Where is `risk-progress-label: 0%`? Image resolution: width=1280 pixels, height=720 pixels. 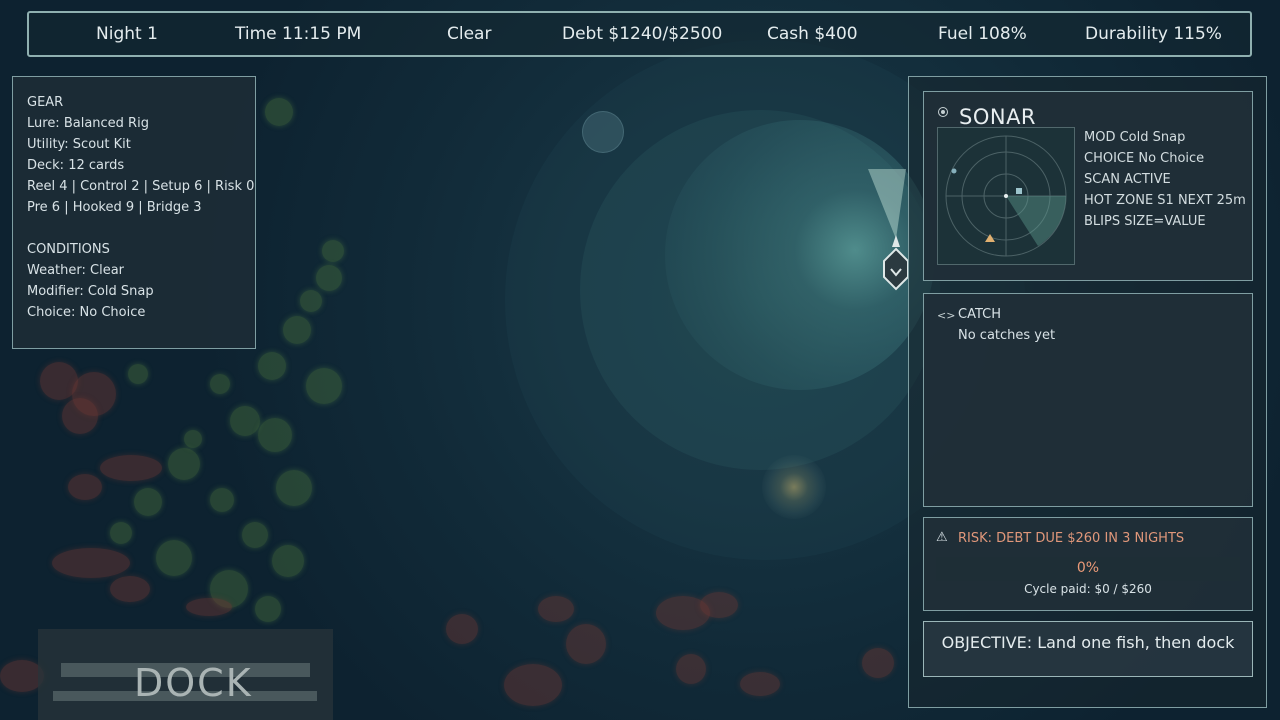 risk-progress-label: 0% is located at coordinates (1088, 568).